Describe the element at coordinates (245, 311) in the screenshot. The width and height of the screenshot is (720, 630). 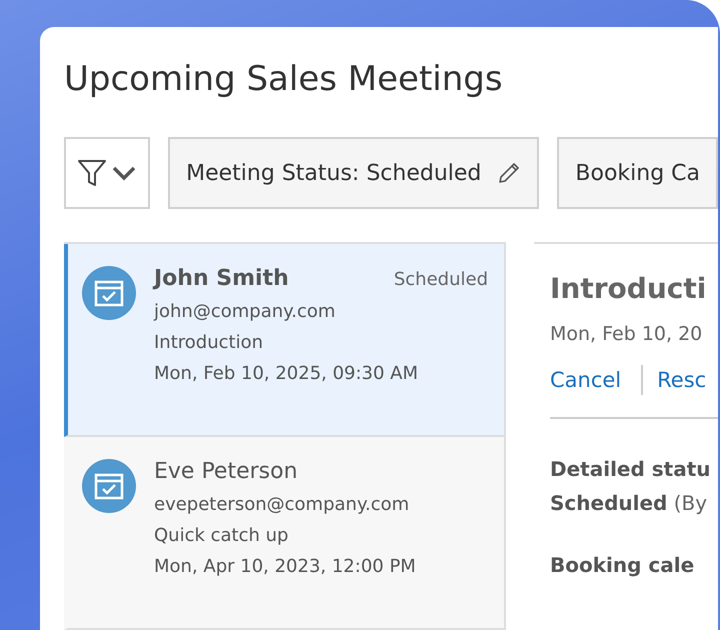
I see `contact-email: john@company.com` at that location.